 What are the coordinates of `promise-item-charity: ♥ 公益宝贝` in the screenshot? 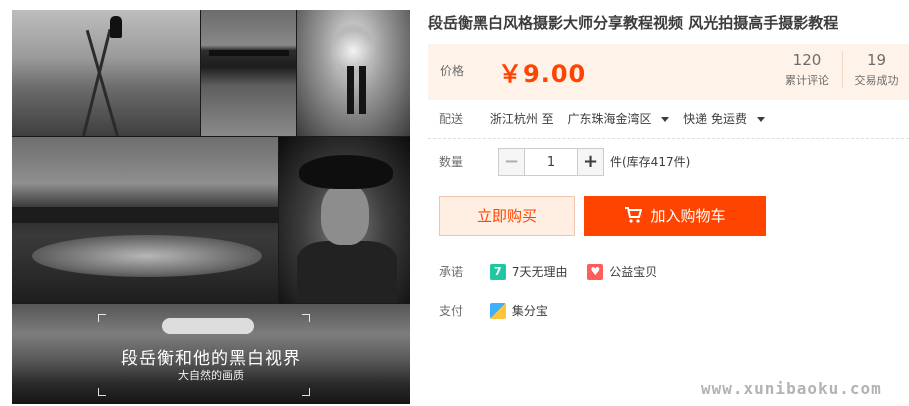 It's located at (622, 272).